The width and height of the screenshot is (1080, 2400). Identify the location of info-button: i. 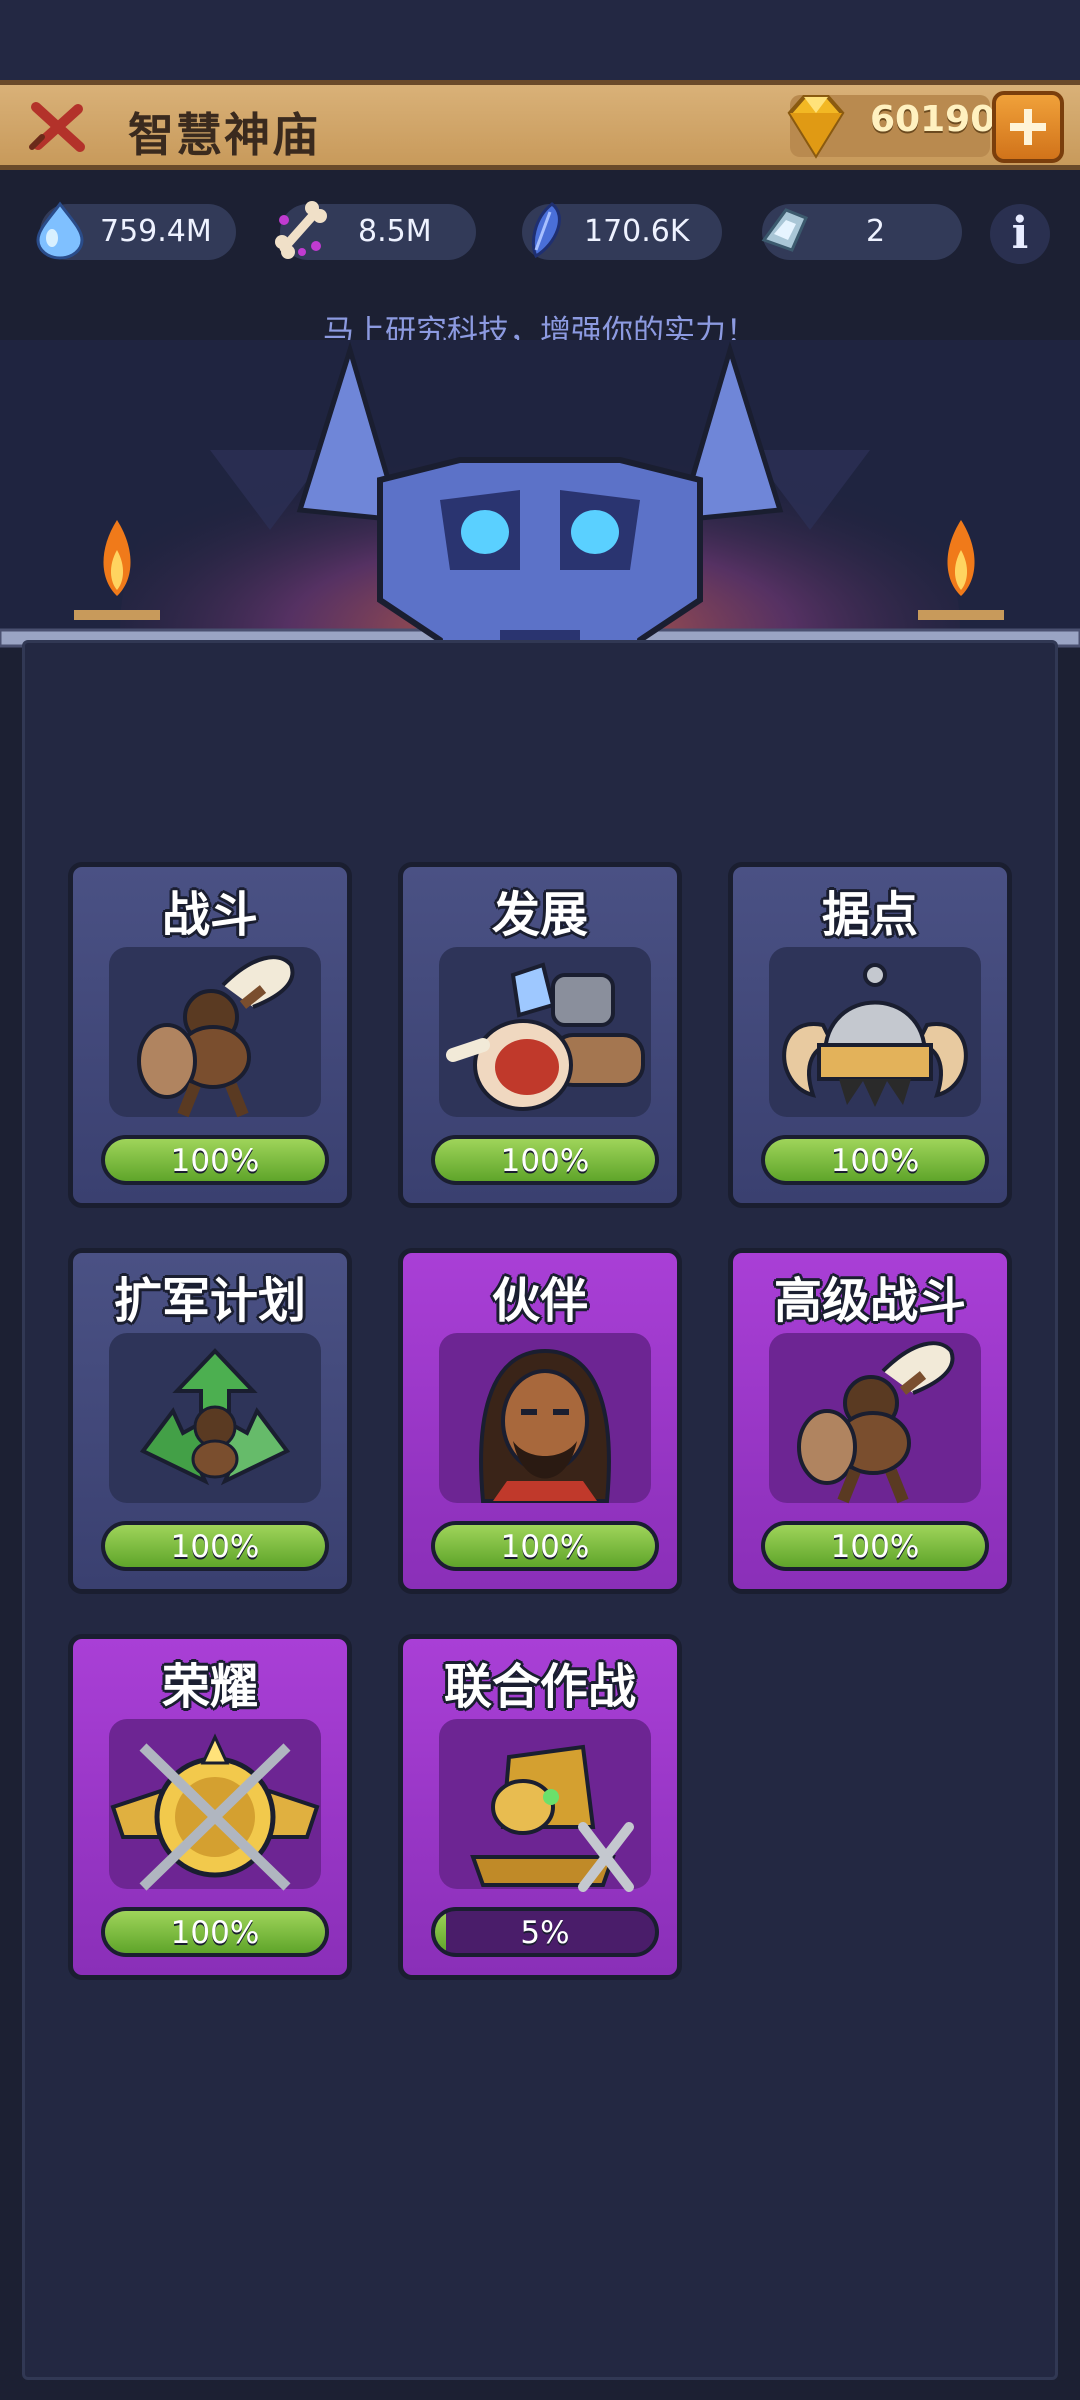
(1020, 234).